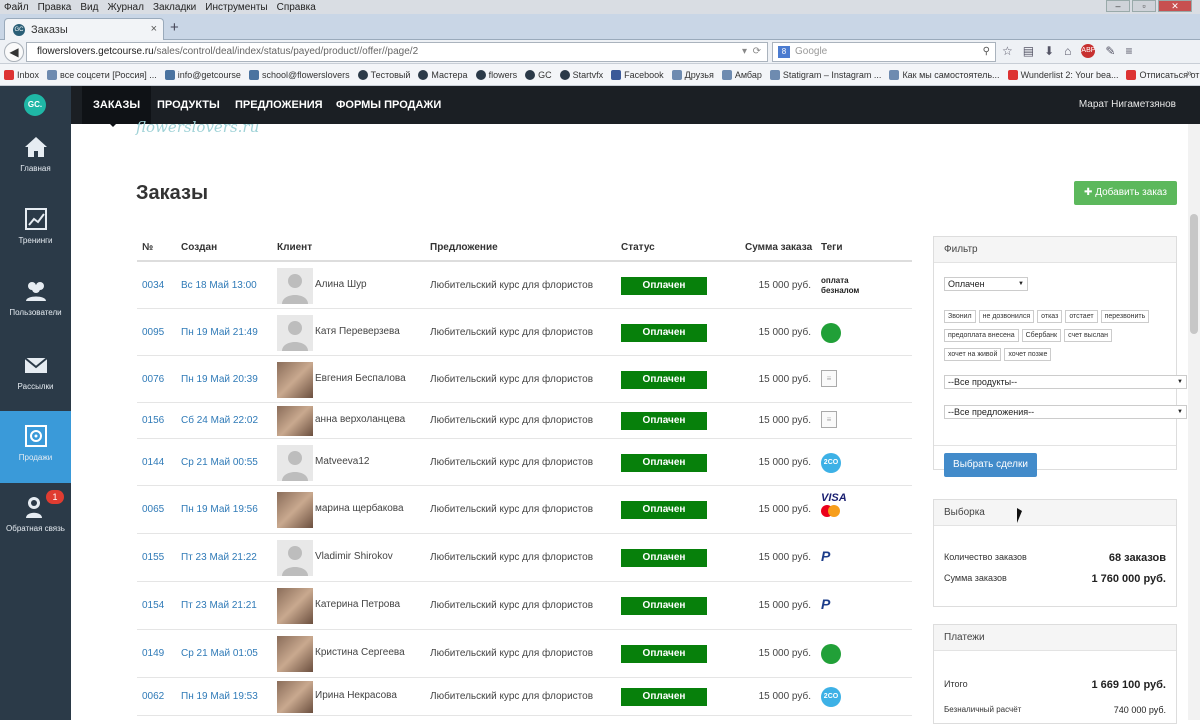 The height and width of the screenshot is (724, 1200). What do you see at coordinates (21, 74) in the screenshot?
I see `bookmark-item: Inbox` at bounding box center [21, 74].